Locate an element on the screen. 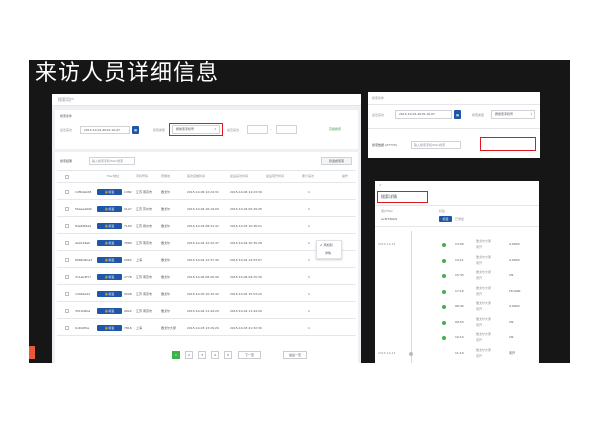  frequency-min-input is located at coordinates (257, 129).